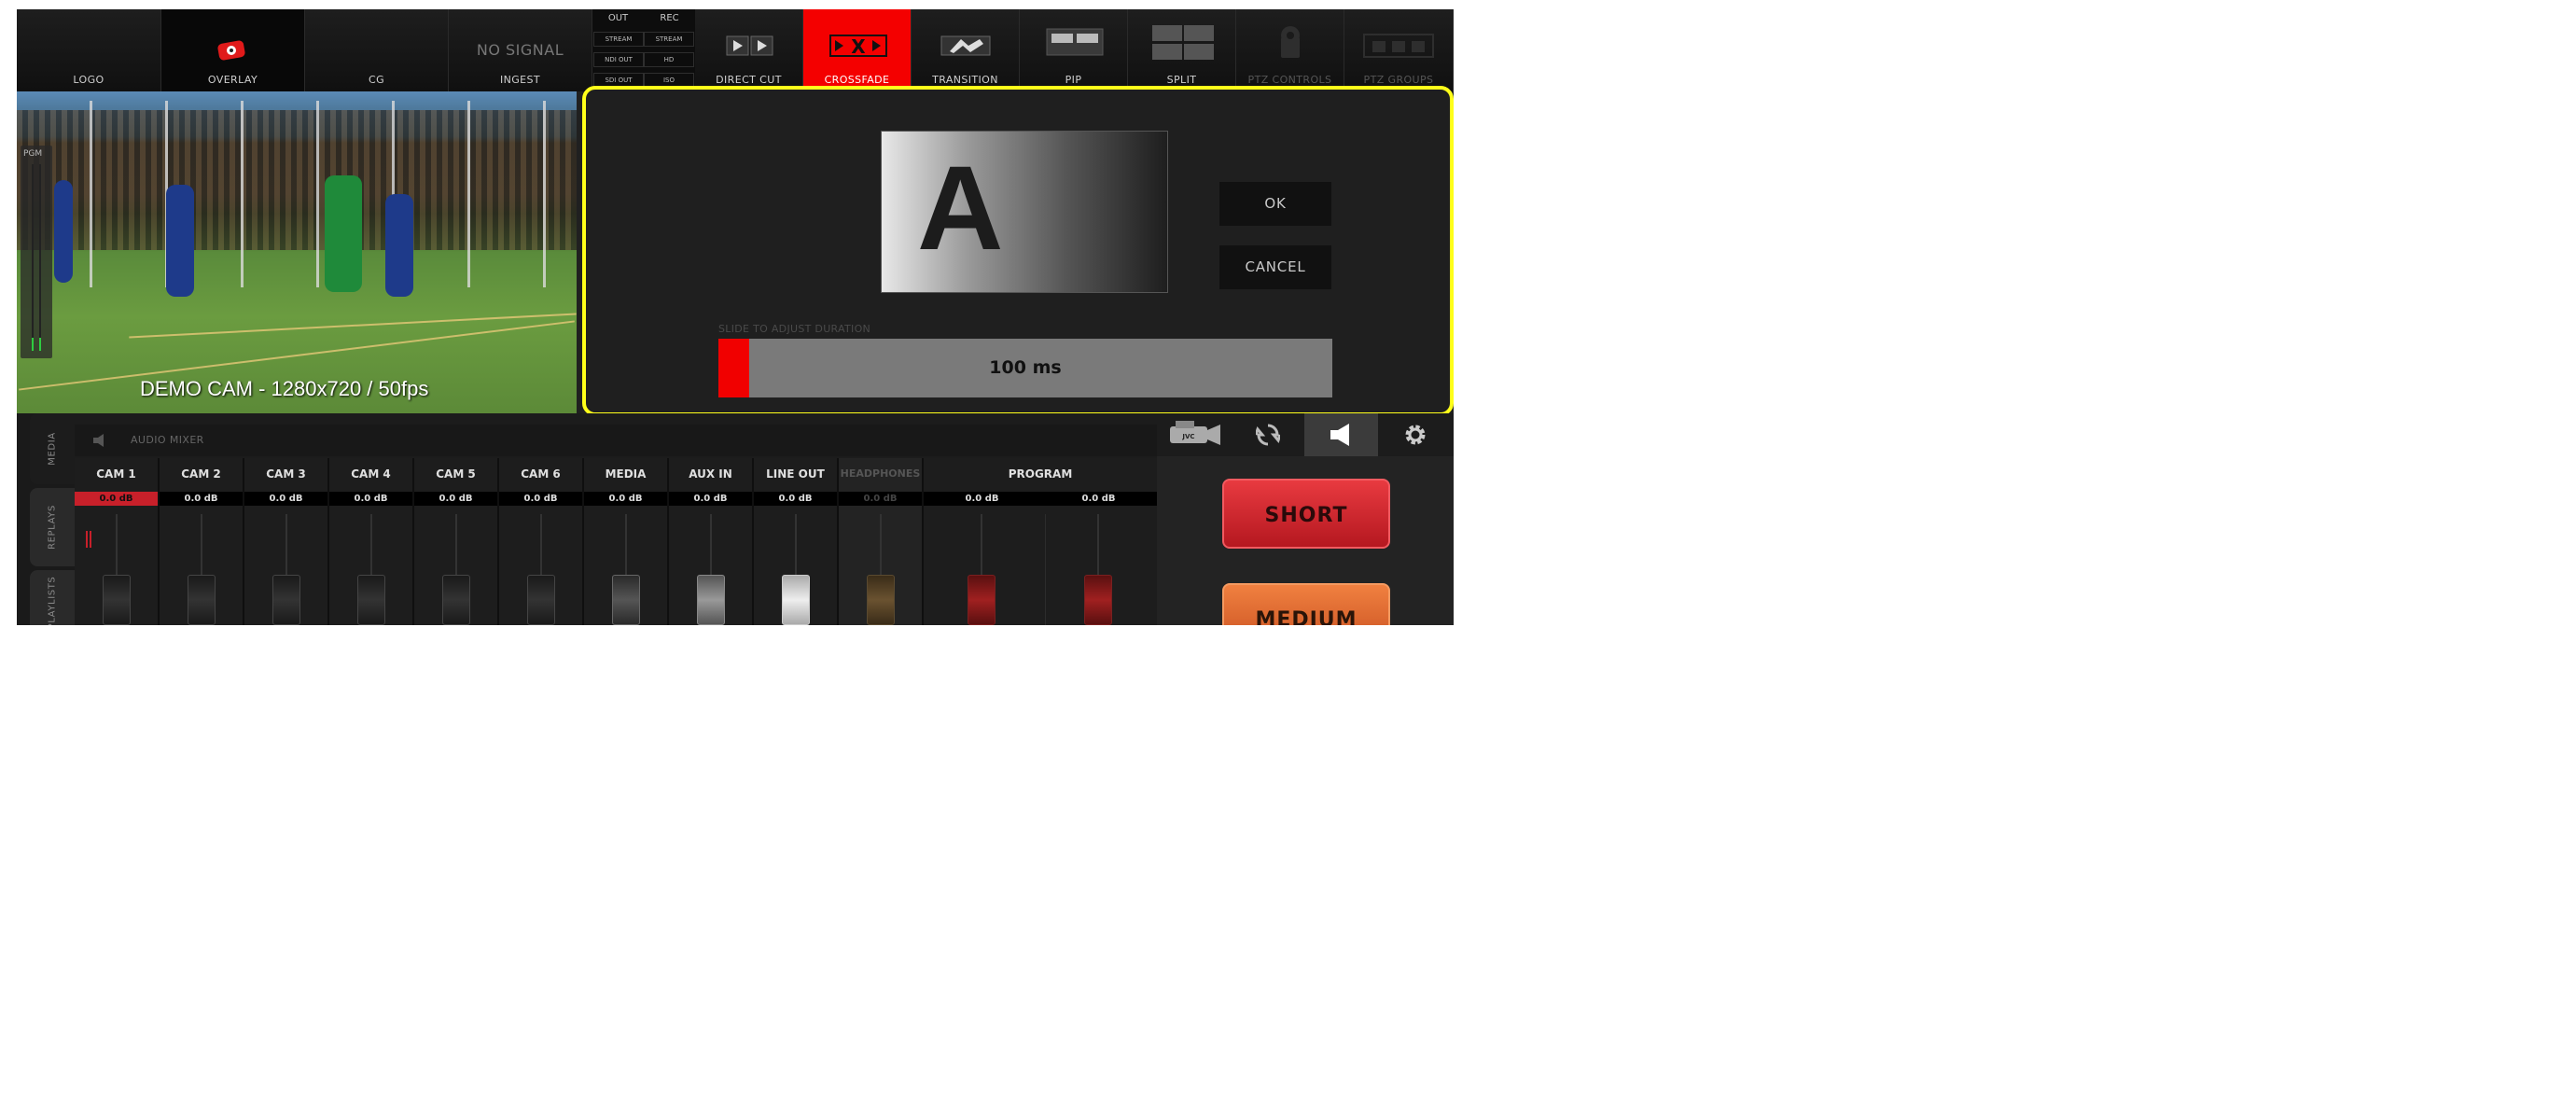  Describe the element at coordinates (1040, 474) in the screenshot. I see `channel-name: PROGRAM` at that location.